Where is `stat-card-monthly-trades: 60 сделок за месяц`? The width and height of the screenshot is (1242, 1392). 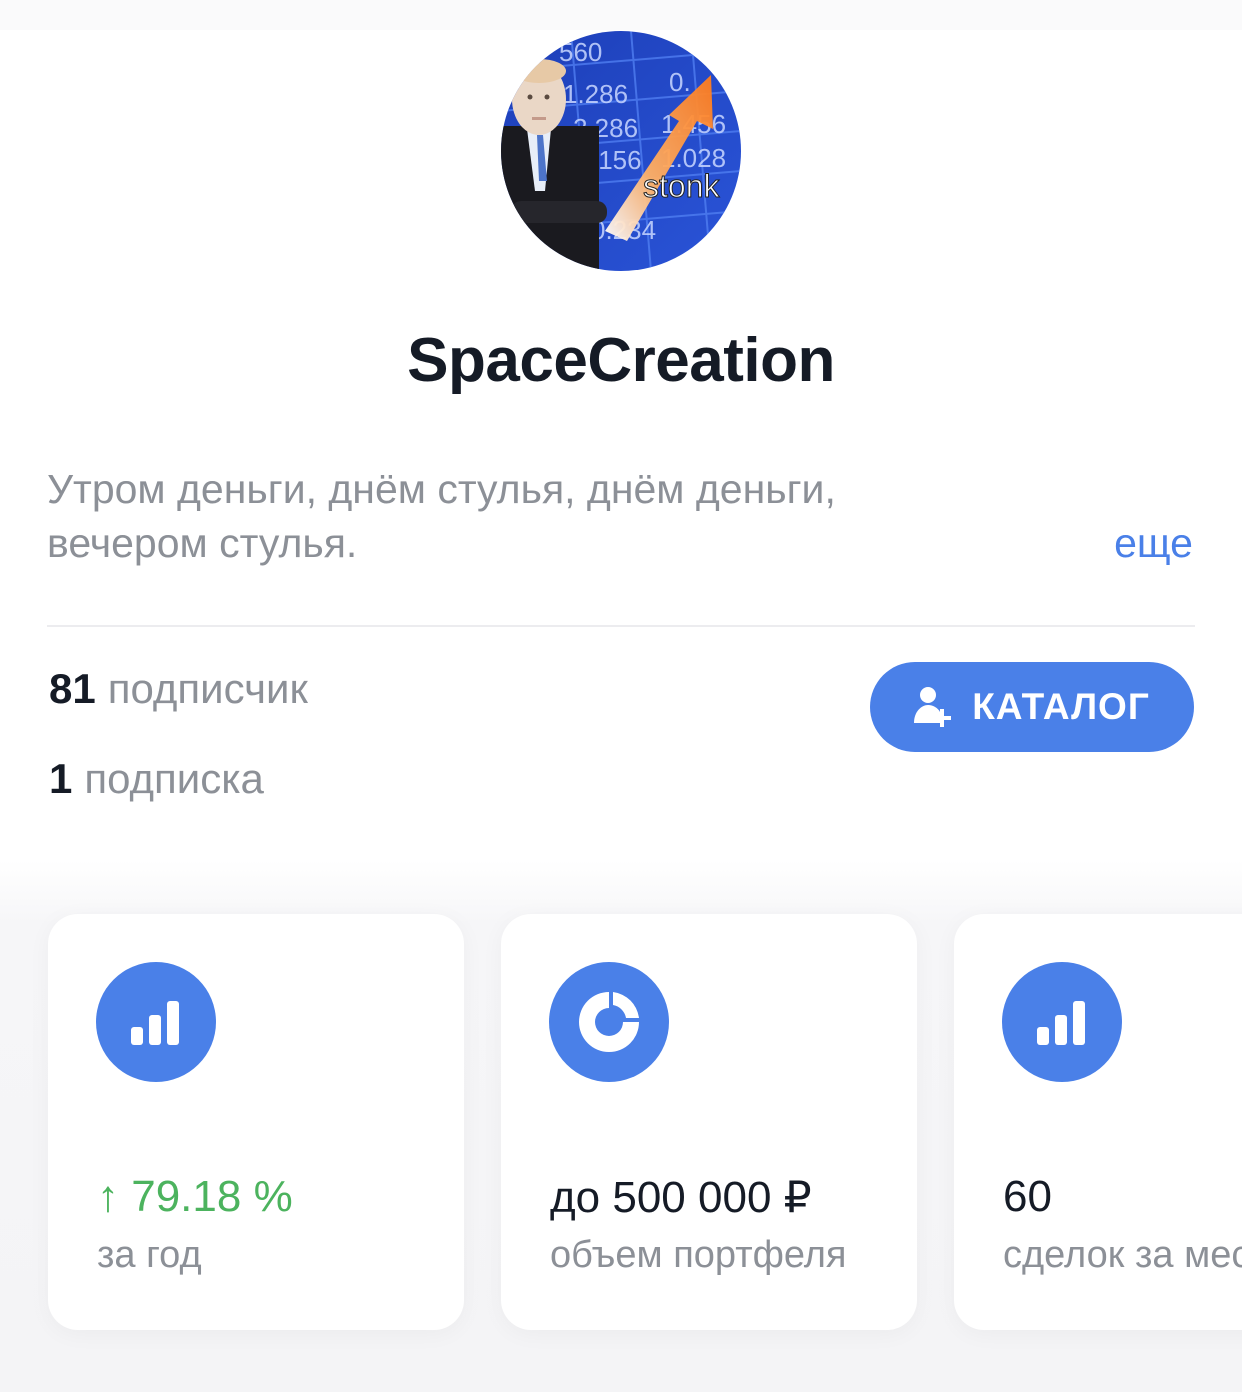
stat-card-monthly-trades: 60 сделок за месяц is located at coordinates (1098, 1122).